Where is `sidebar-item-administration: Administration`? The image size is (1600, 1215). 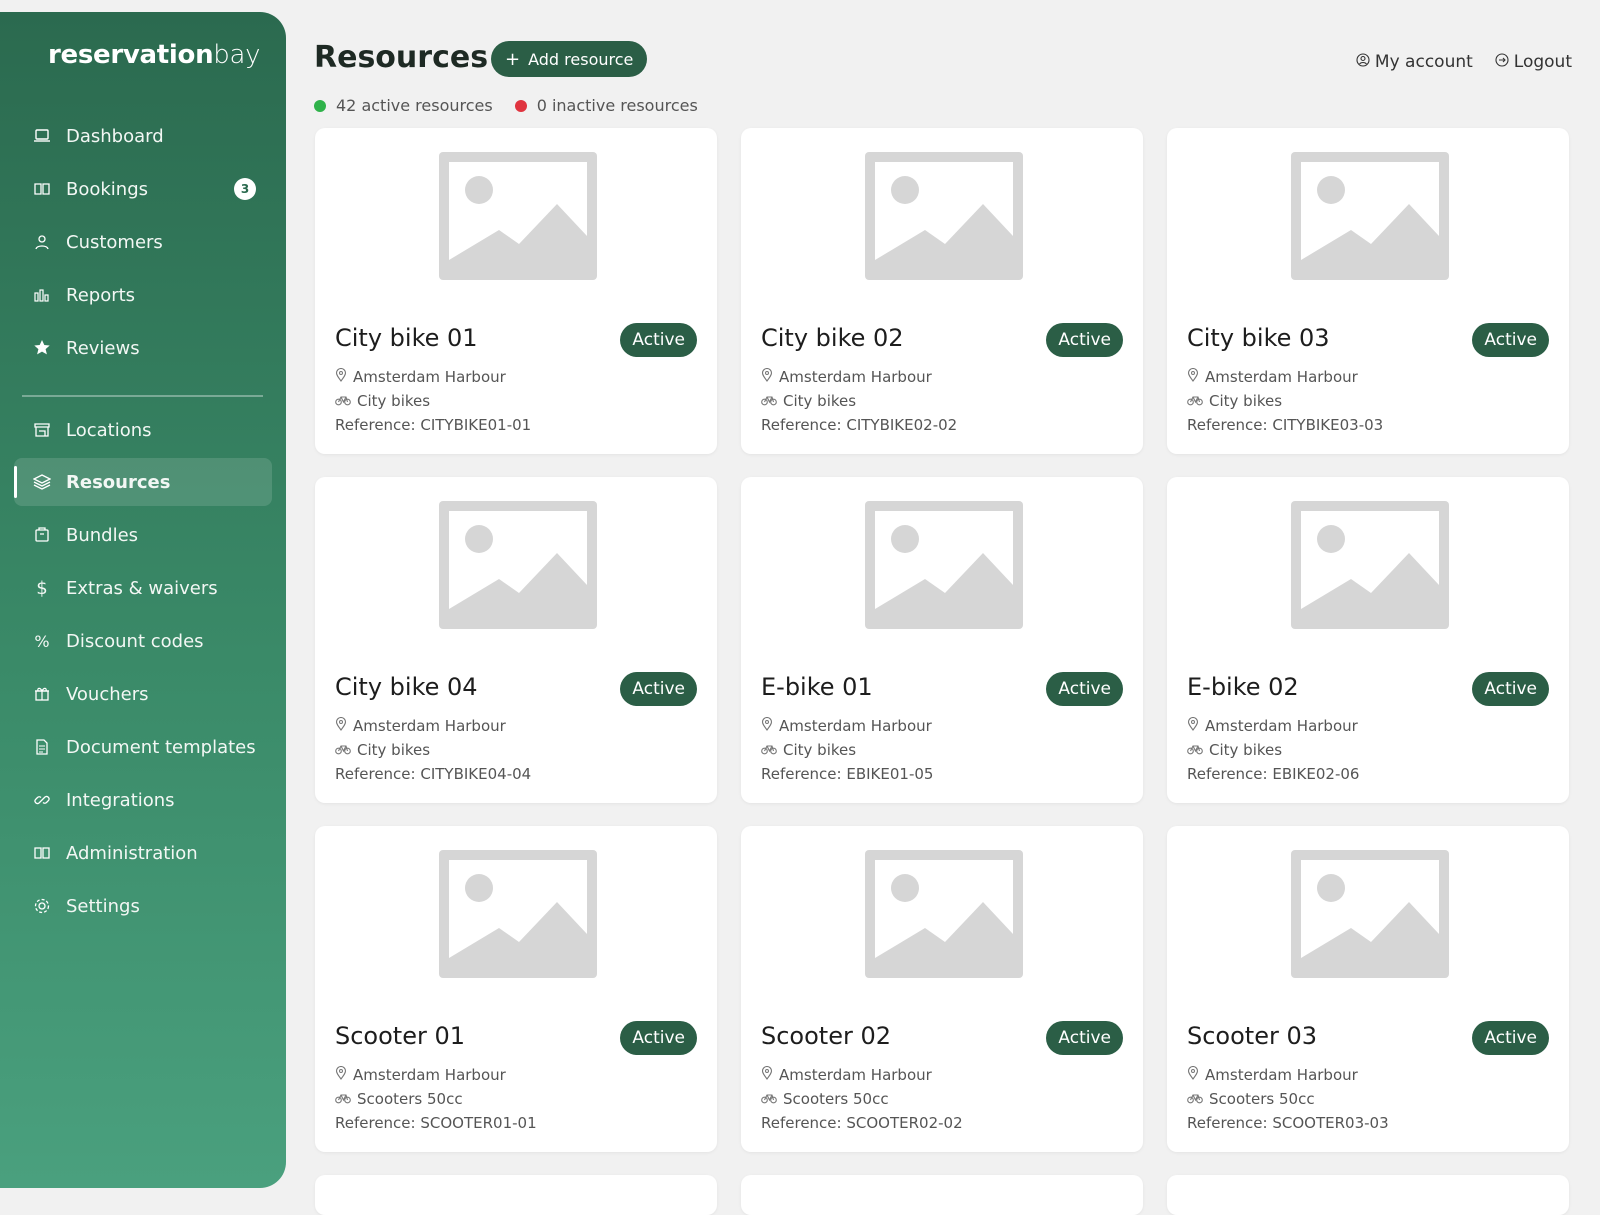
sidebar-item-administration: Administration is located at coordinates (143, 853).